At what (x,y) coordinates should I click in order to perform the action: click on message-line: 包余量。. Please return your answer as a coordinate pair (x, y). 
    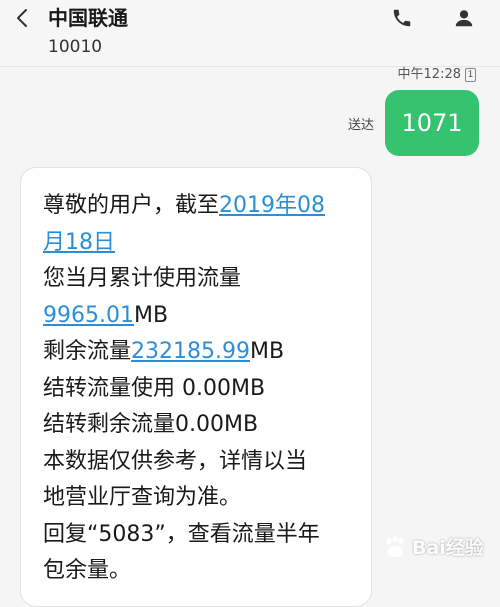
    Looking at the image, I should click on (87, 570).